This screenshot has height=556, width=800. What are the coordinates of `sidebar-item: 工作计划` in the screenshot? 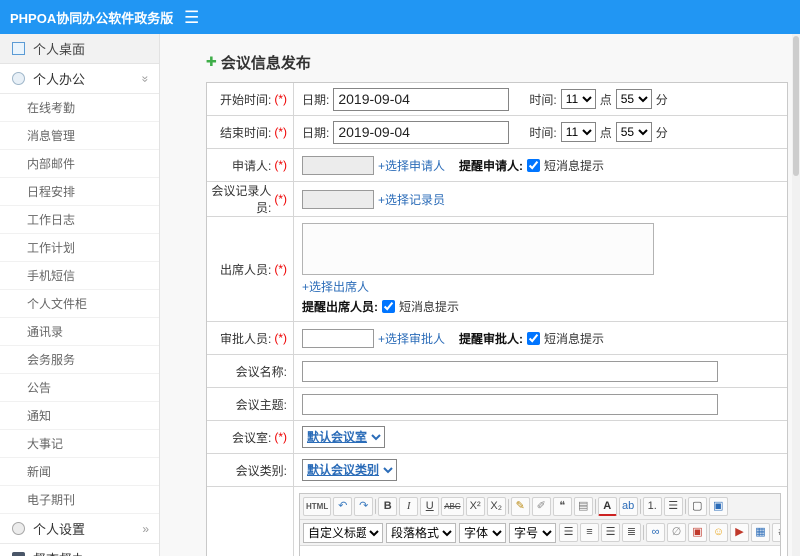 It's located at (79, 248).